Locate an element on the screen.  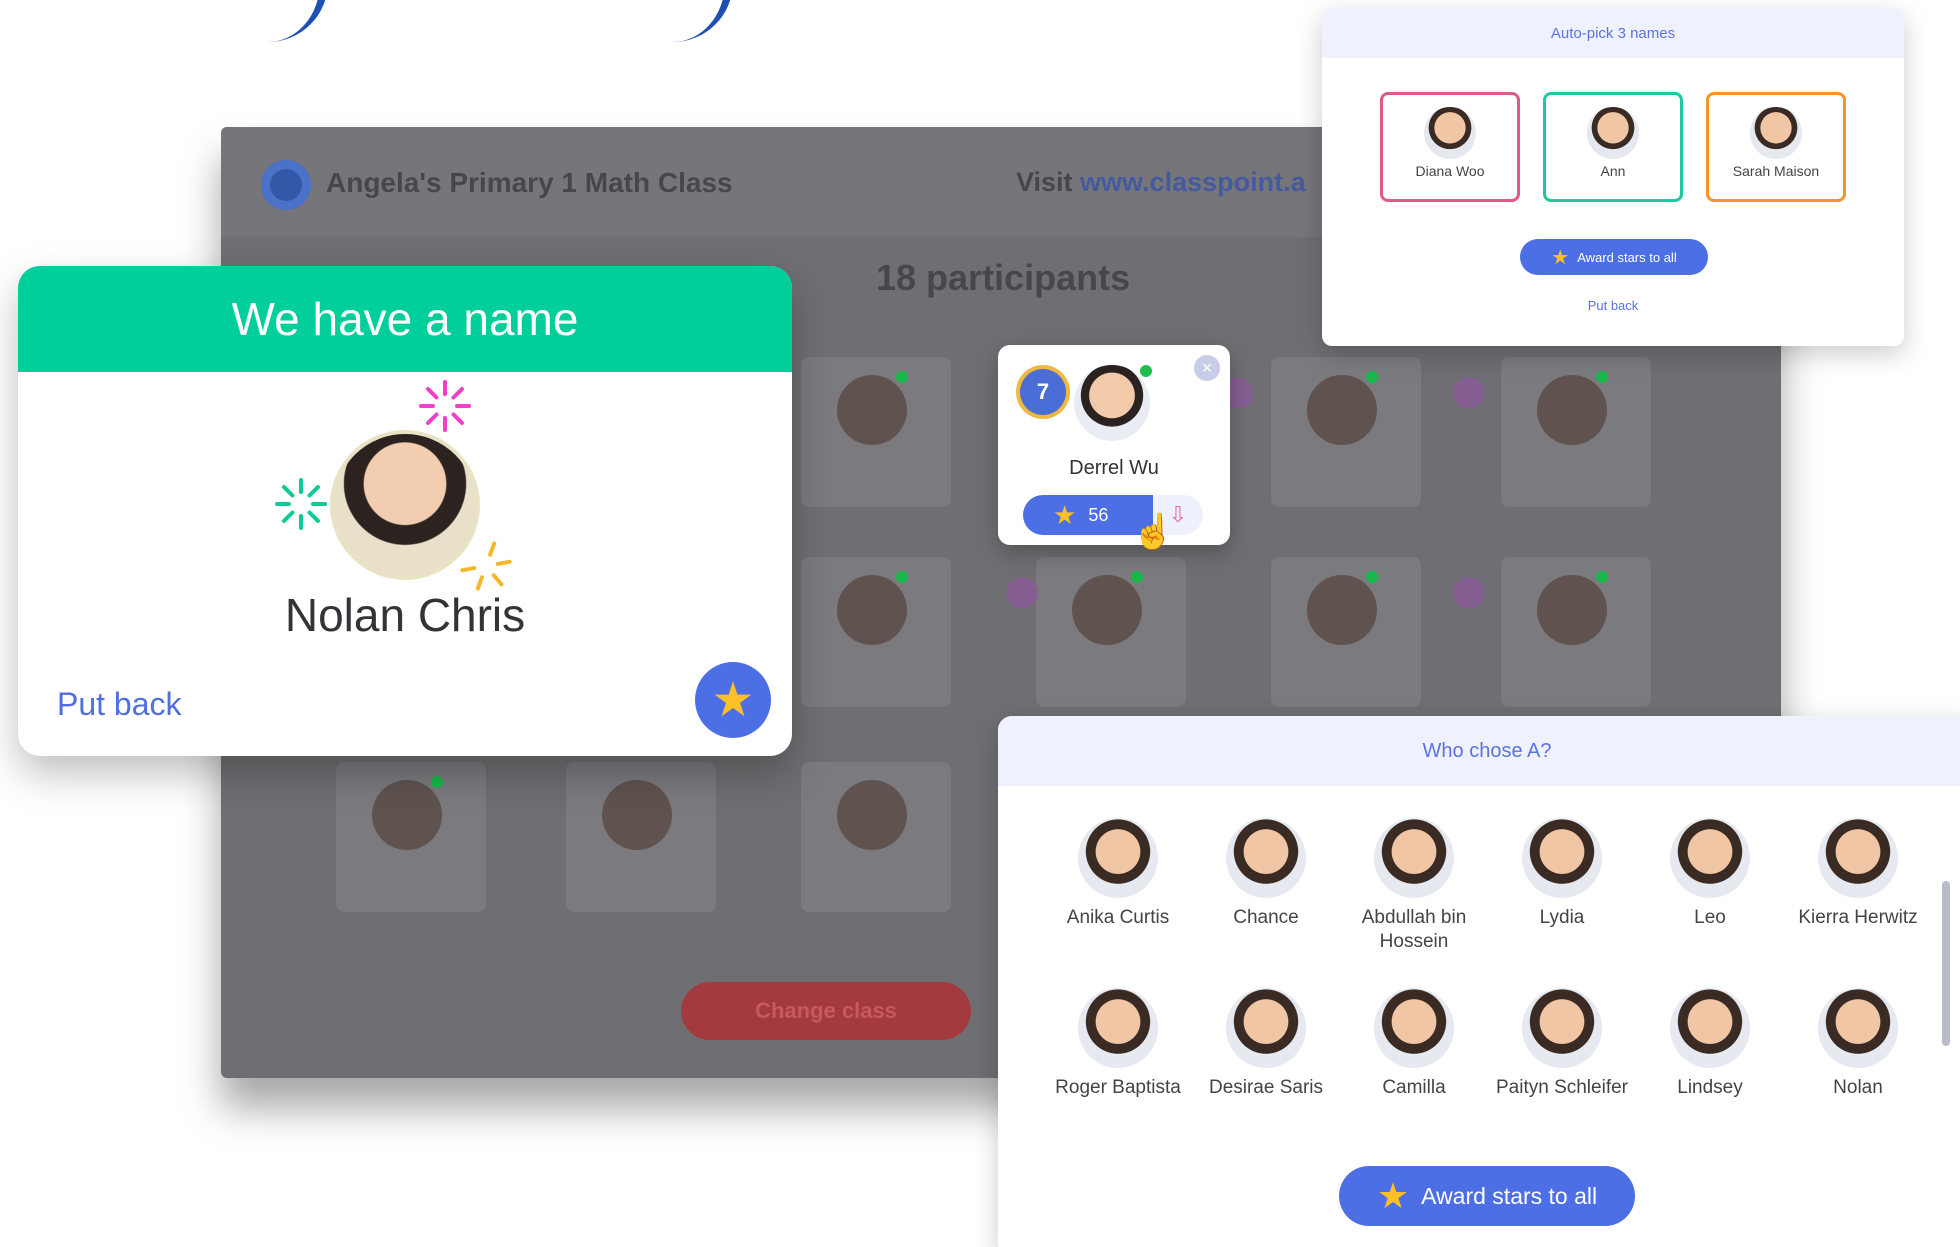
student-name: Nolan is located at coordinates (1858, 1087).